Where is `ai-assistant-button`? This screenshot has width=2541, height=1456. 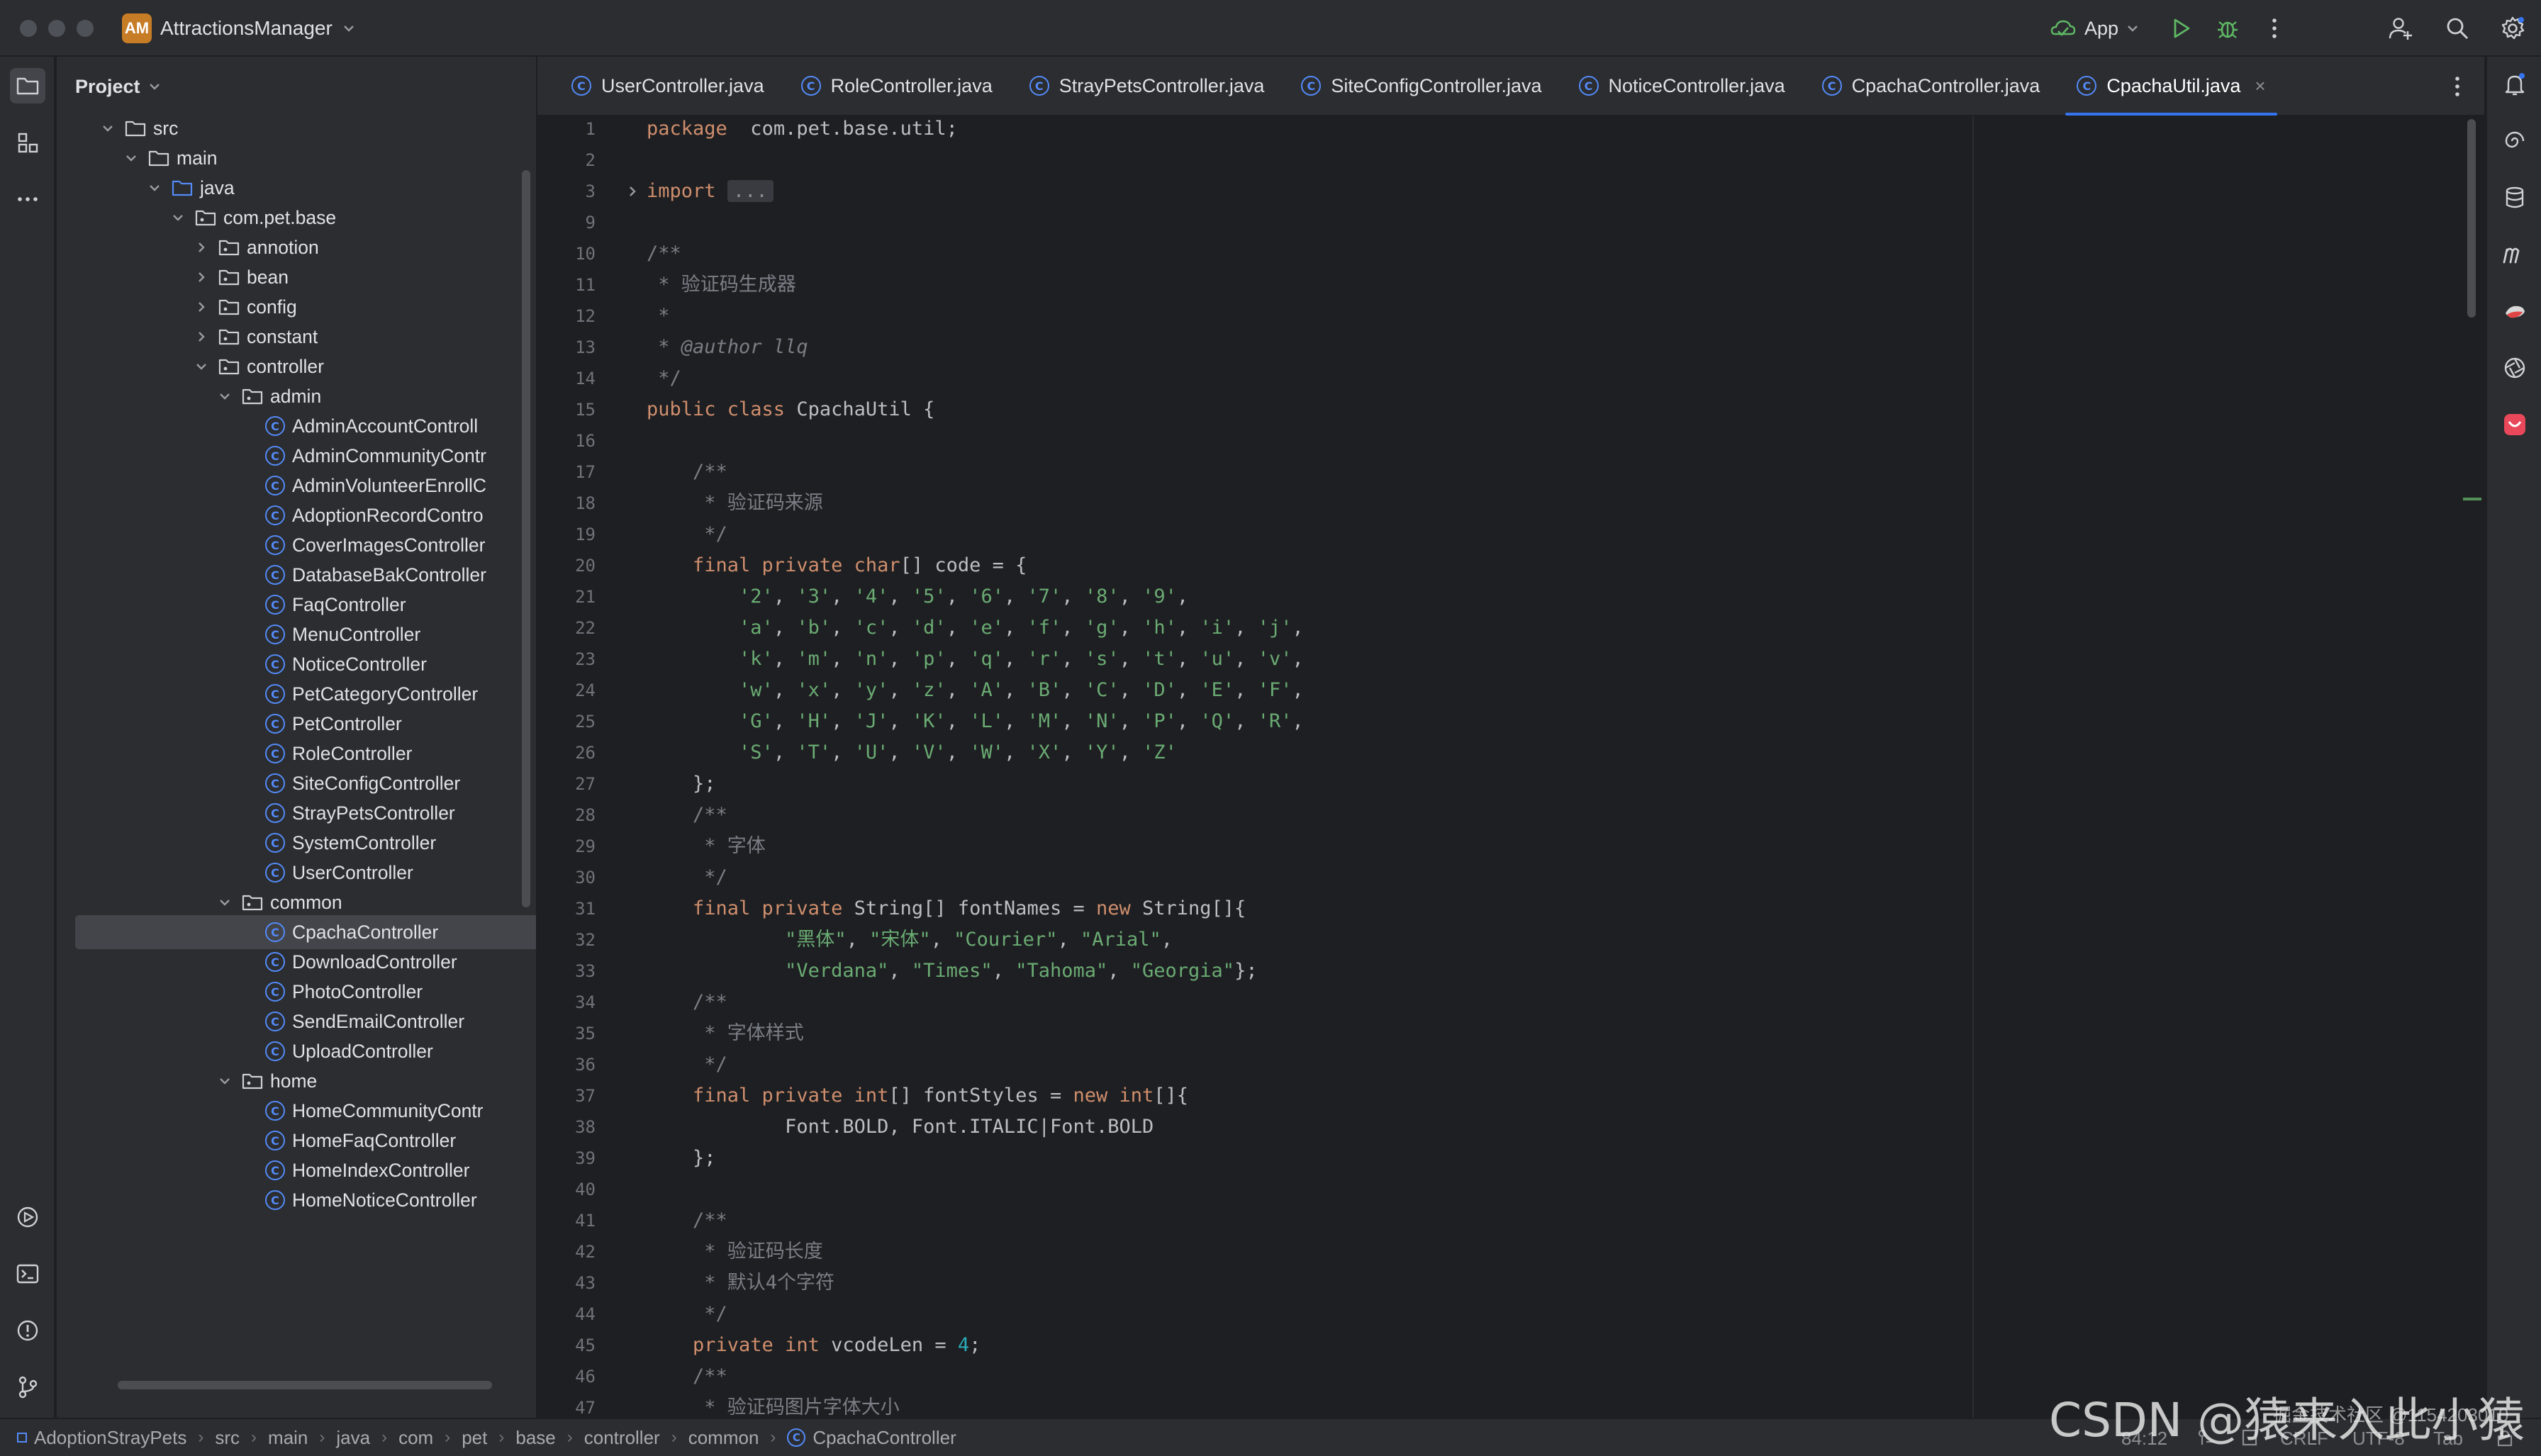
ai-assistant-button is located at coordinates (2514, 141).